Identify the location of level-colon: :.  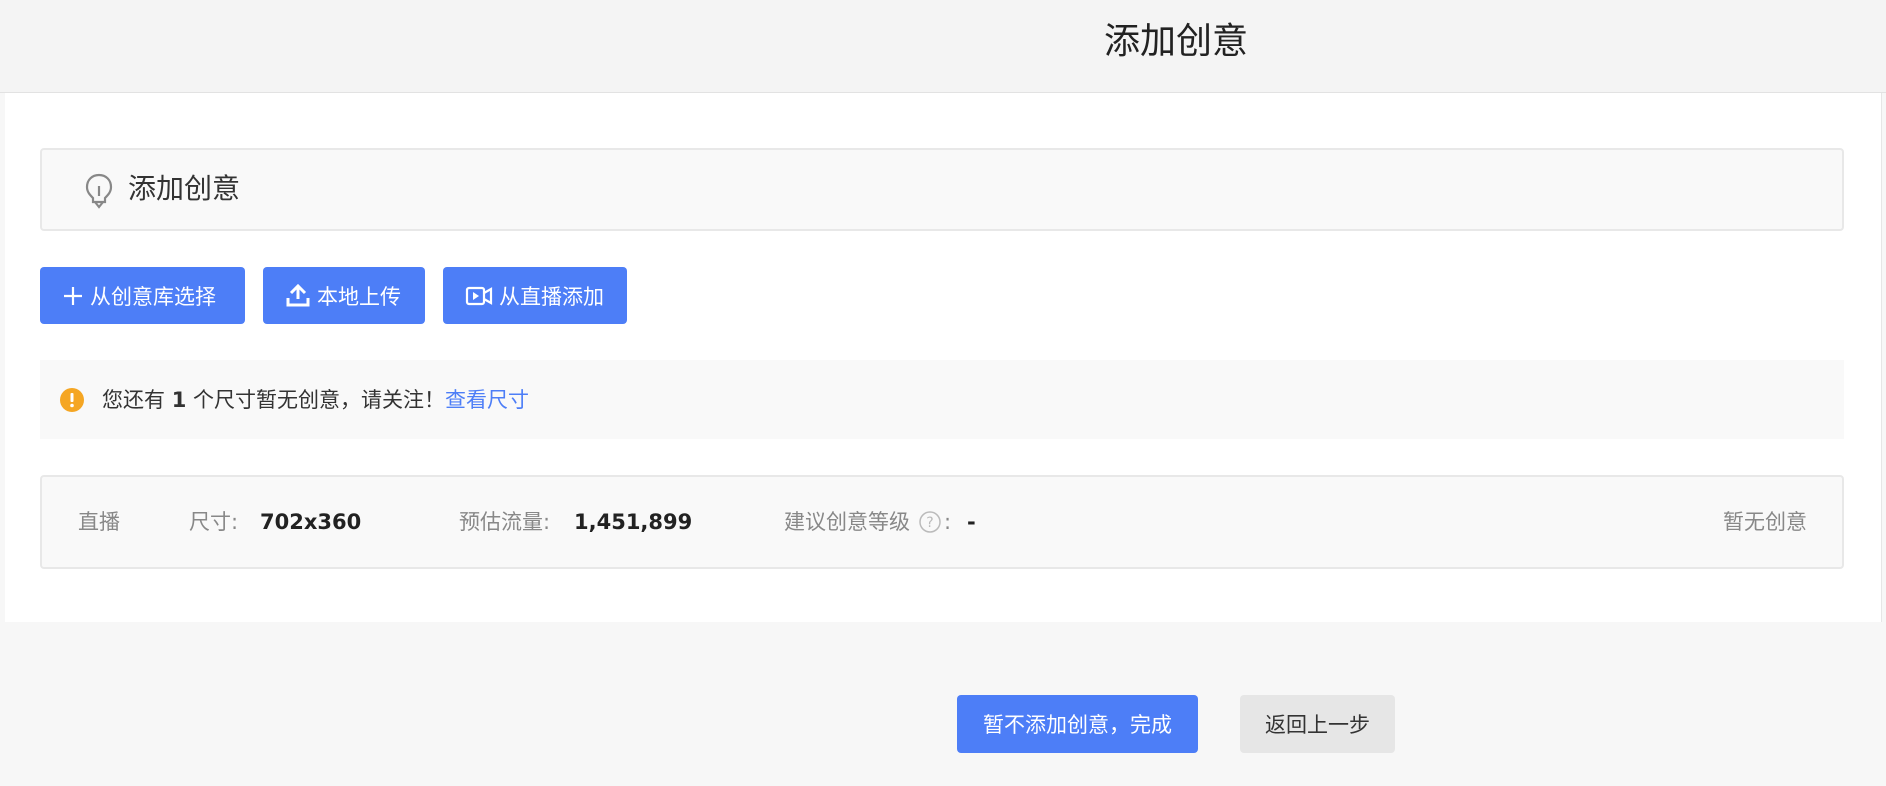
(948, 522).